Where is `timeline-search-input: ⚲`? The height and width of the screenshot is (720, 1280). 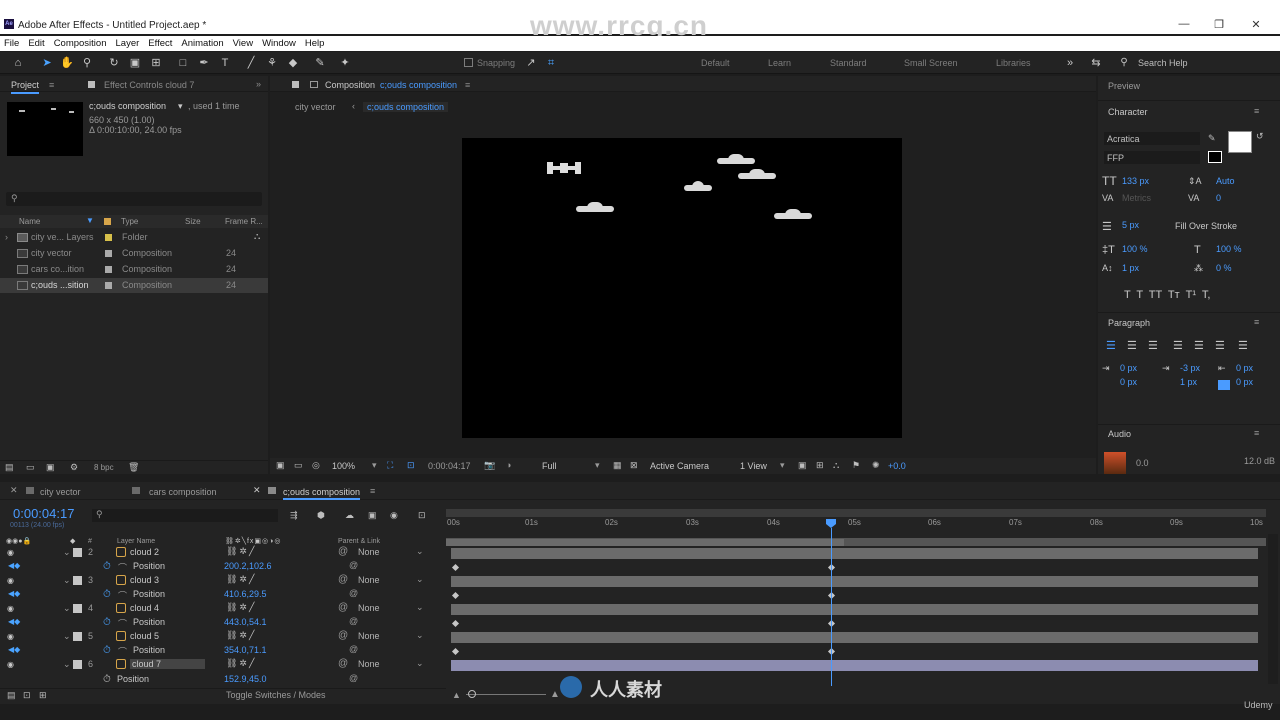
timeline-search-input: ⚲ is located at coordinates (185, 515).